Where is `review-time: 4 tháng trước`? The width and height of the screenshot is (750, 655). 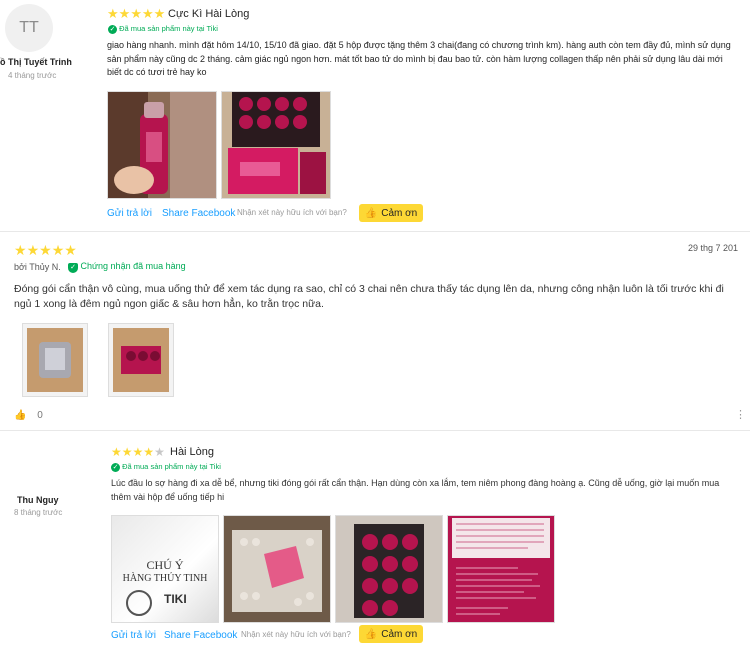
review-time: 4 tháng trước is located at coordinates (32, 75).